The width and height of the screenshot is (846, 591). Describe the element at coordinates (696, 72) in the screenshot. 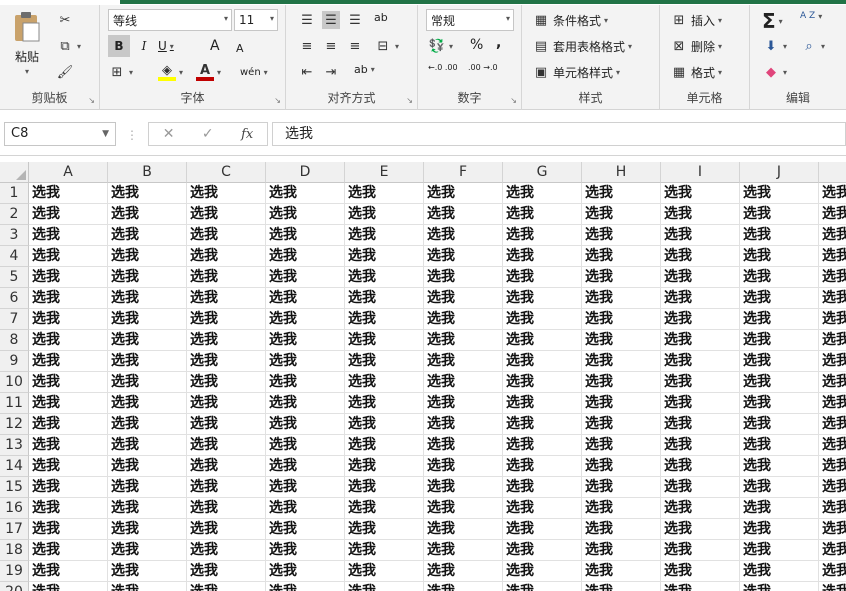

I see `format-button: ▦ 格式 ▾` at that location.